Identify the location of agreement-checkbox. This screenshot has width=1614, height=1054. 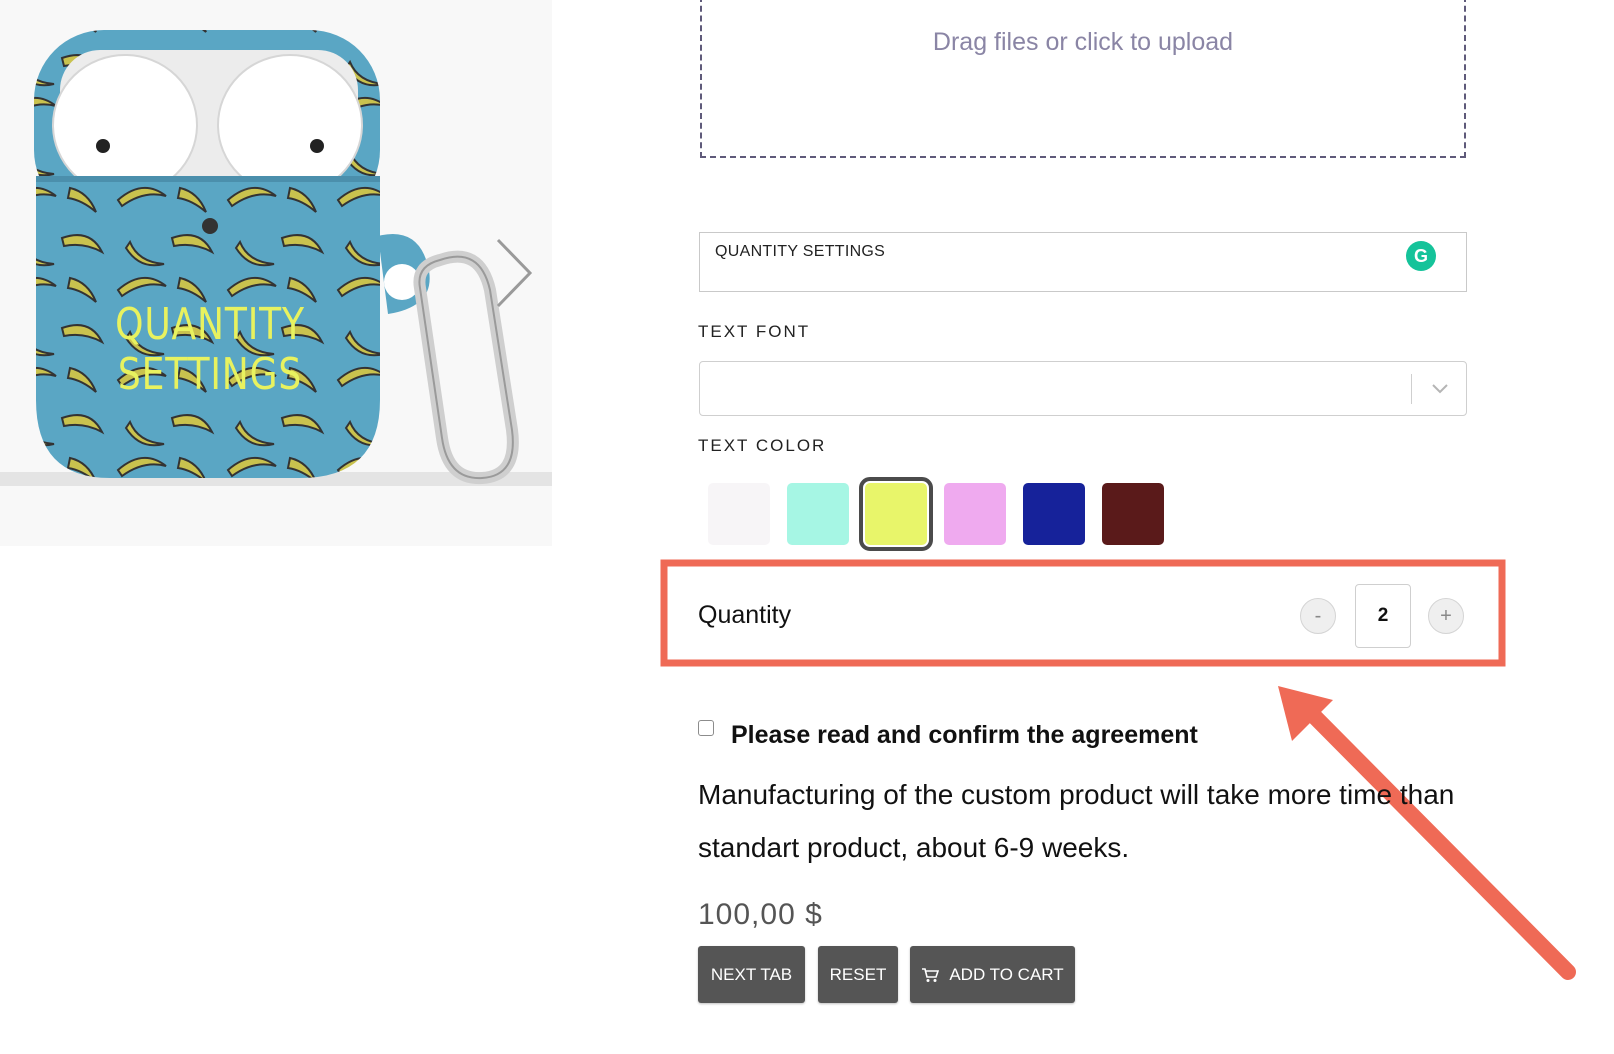
(706, 728).